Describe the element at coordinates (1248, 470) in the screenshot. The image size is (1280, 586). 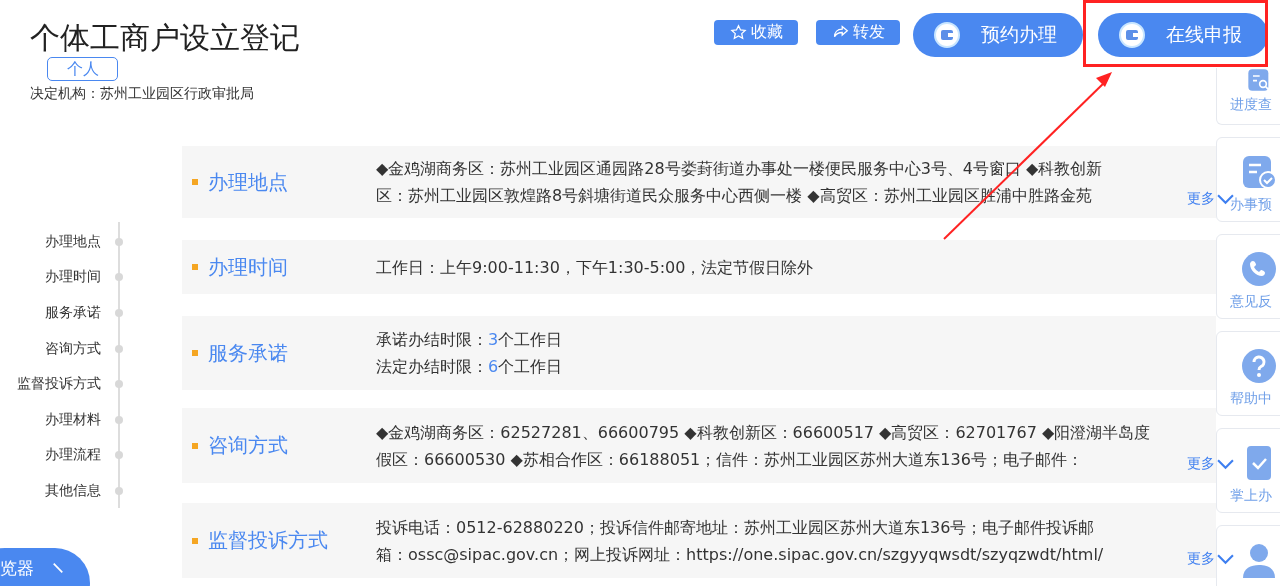
I see `dock-item: 掌上办` at that location.